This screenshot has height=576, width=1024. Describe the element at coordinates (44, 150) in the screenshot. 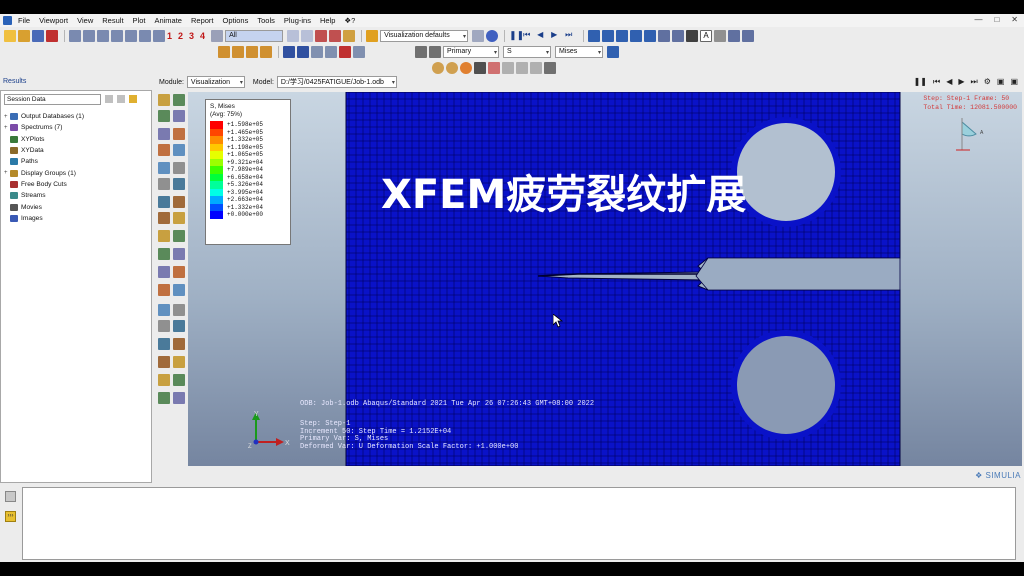

I see `tree-item: XYData` at that location.